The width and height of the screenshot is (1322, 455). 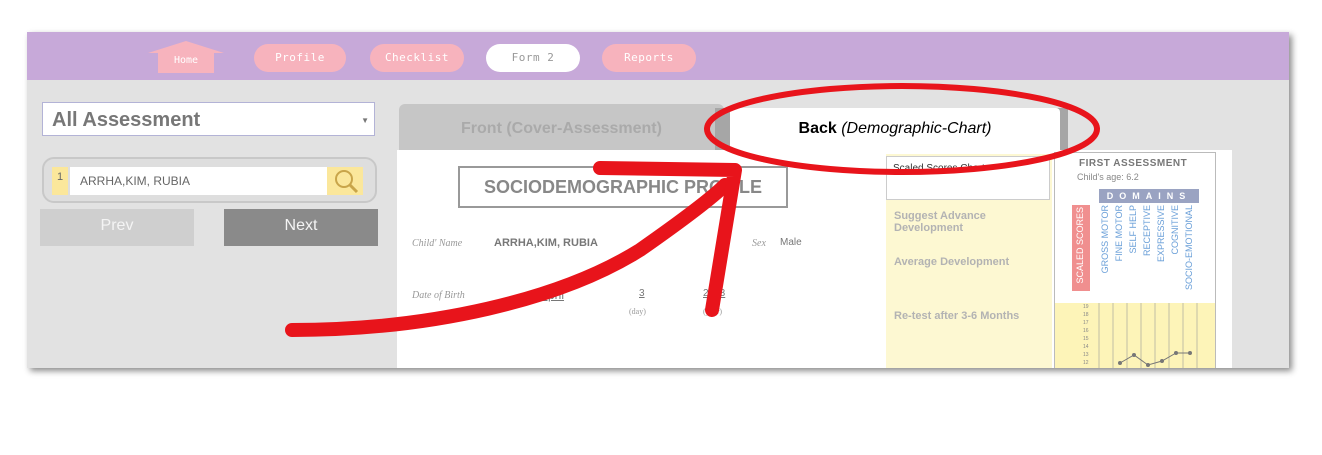 I want to click on search-button, so click(x=345, y=181).